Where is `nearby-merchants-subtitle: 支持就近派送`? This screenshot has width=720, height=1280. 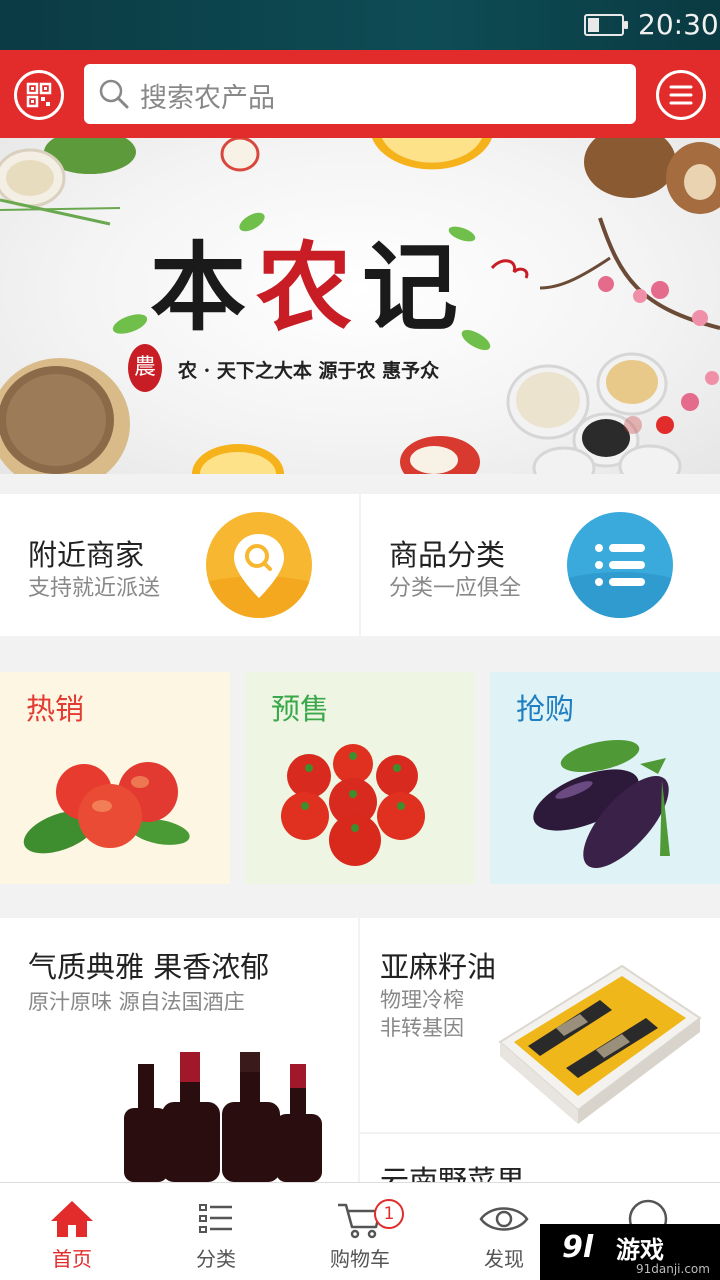 nearby-merchants-subtitle: 支持就近派送 is located at coordinates (94, 588).